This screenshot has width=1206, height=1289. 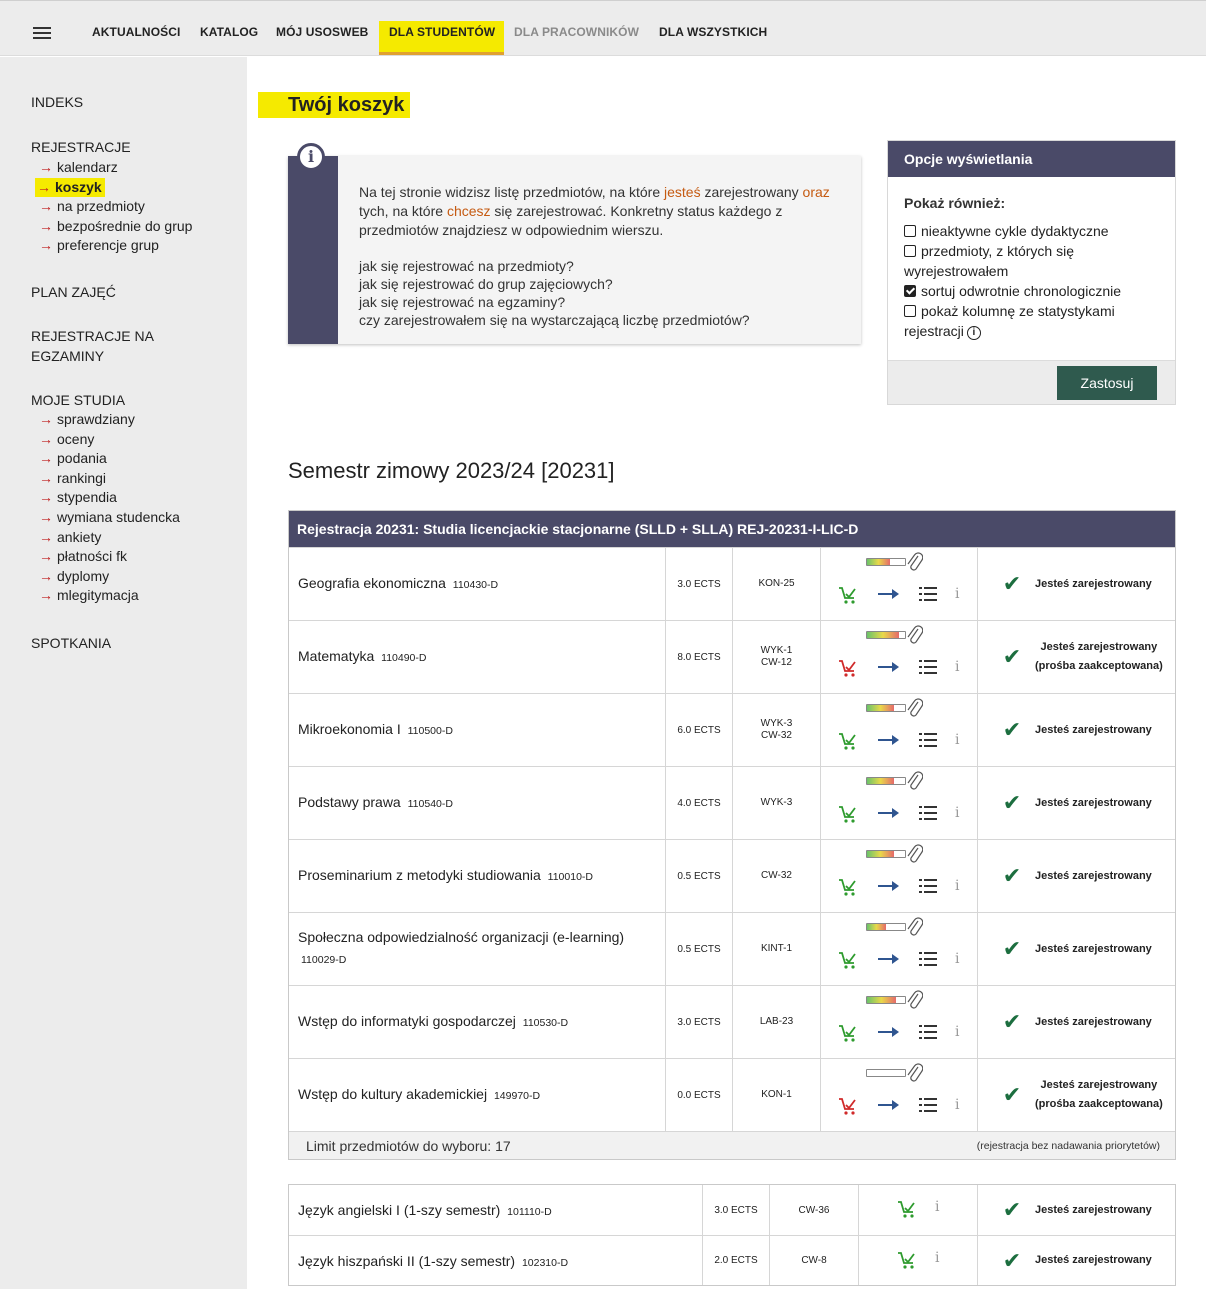 I want to click on sidebar-moje-studia: MOJE STUDIA, so click(x=78, y=400).